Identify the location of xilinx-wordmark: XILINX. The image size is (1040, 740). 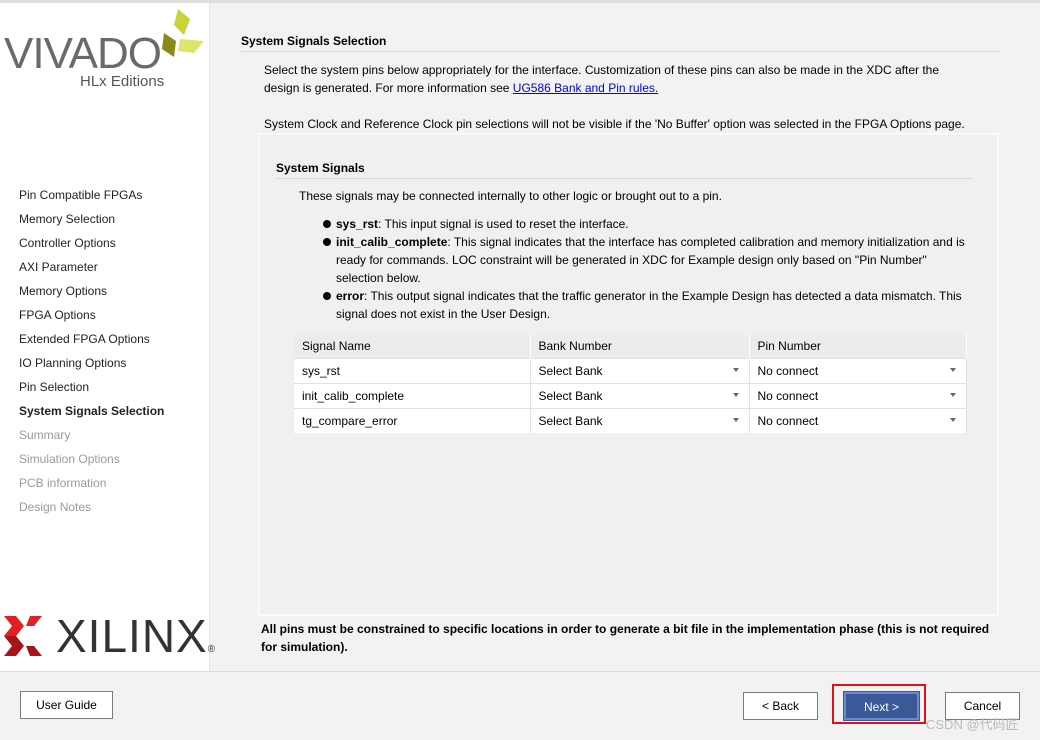
(132, 636).